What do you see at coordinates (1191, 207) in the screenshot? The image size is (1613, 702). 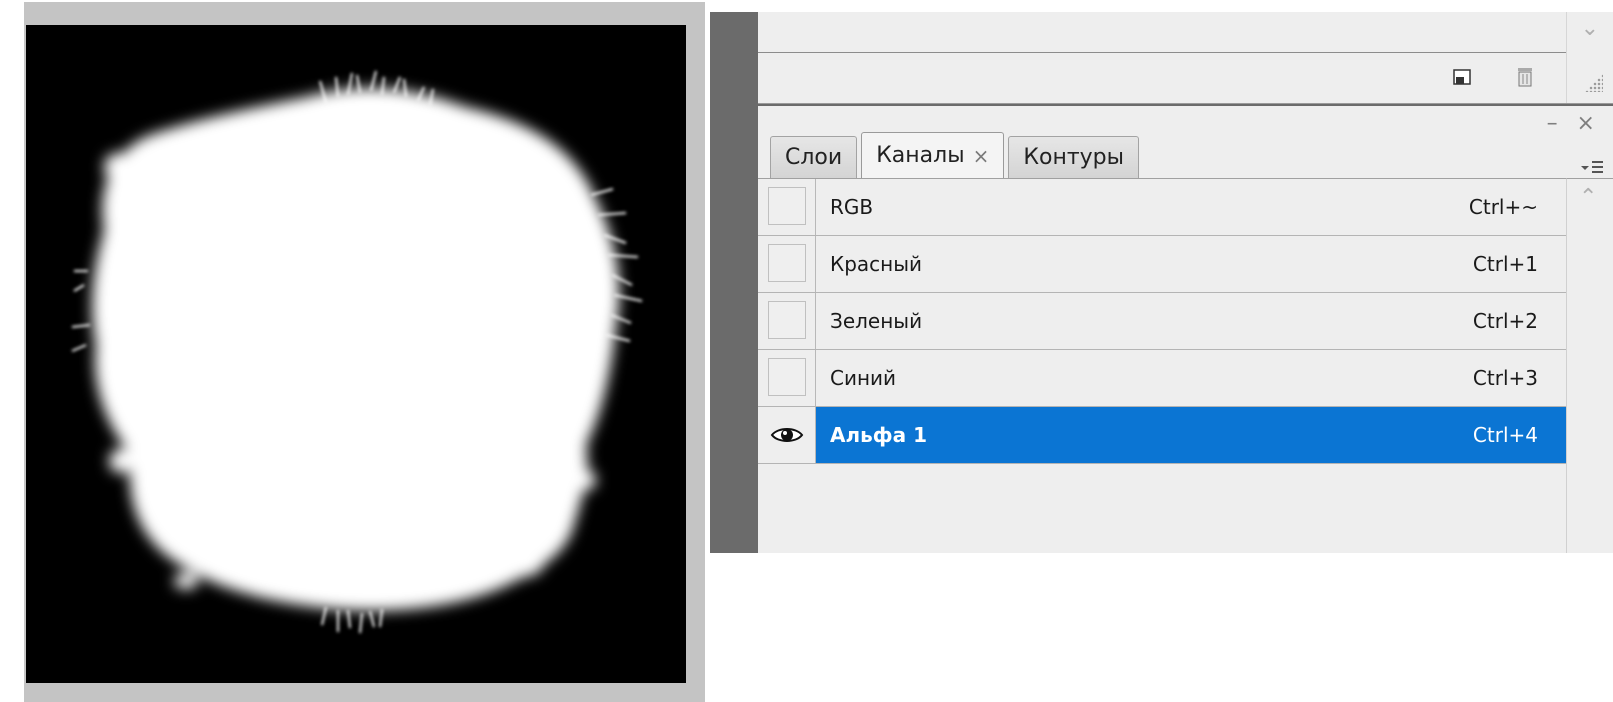 I see `channel-cell: RGB Ctrl+~` at bounding box center [1191, 207].